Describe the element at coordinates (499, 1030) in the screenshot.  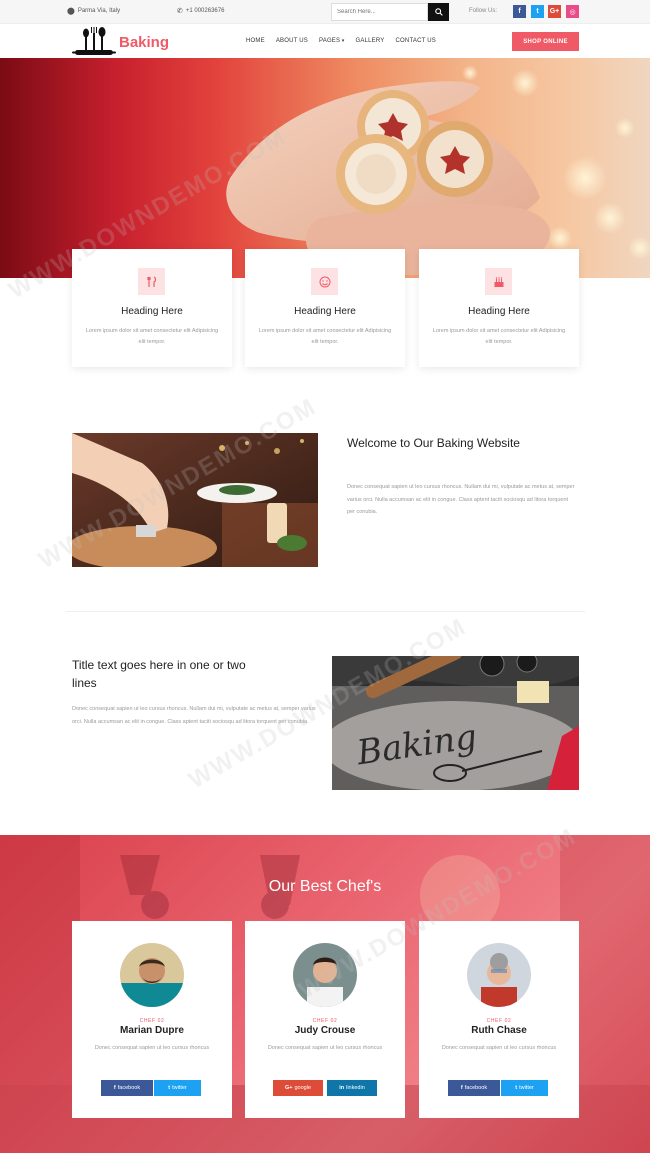
I see `chef-name: Ruth Chase` at that location.